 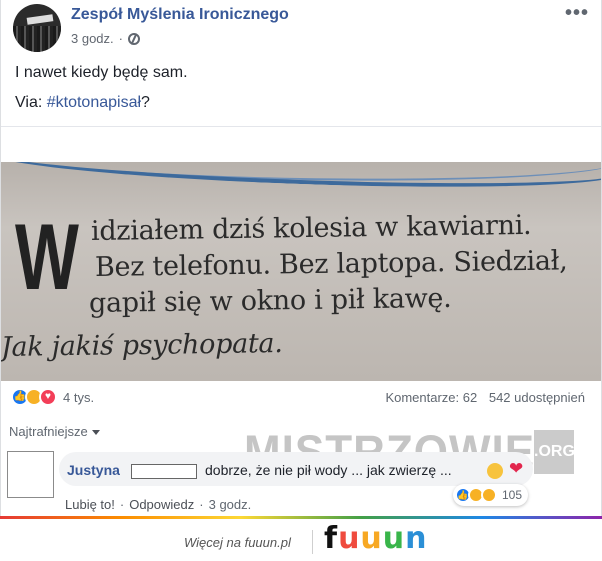 I want to click on decorative-swoosh, so click(x=301, y=179).